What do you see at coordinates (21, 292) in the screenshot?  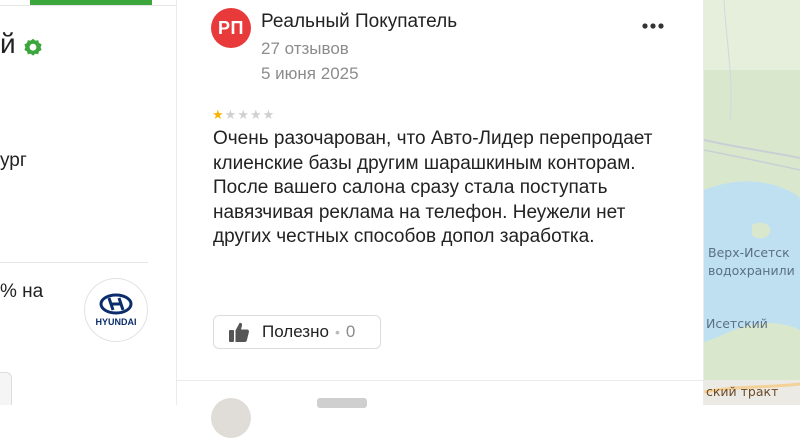 I see `promo-text: % на` at bounding box center [21, 292].